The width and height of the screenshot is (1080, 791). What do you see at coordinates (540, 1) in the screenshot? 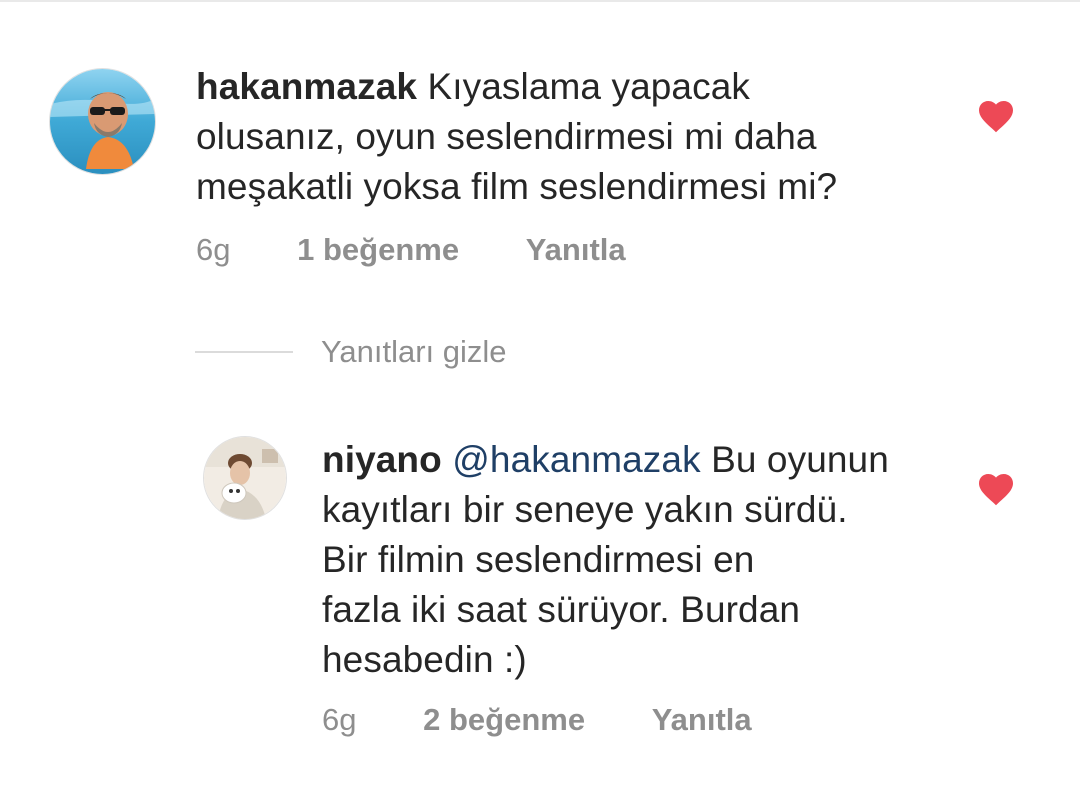
I see `top-divider` at bounding box center [540, 1].